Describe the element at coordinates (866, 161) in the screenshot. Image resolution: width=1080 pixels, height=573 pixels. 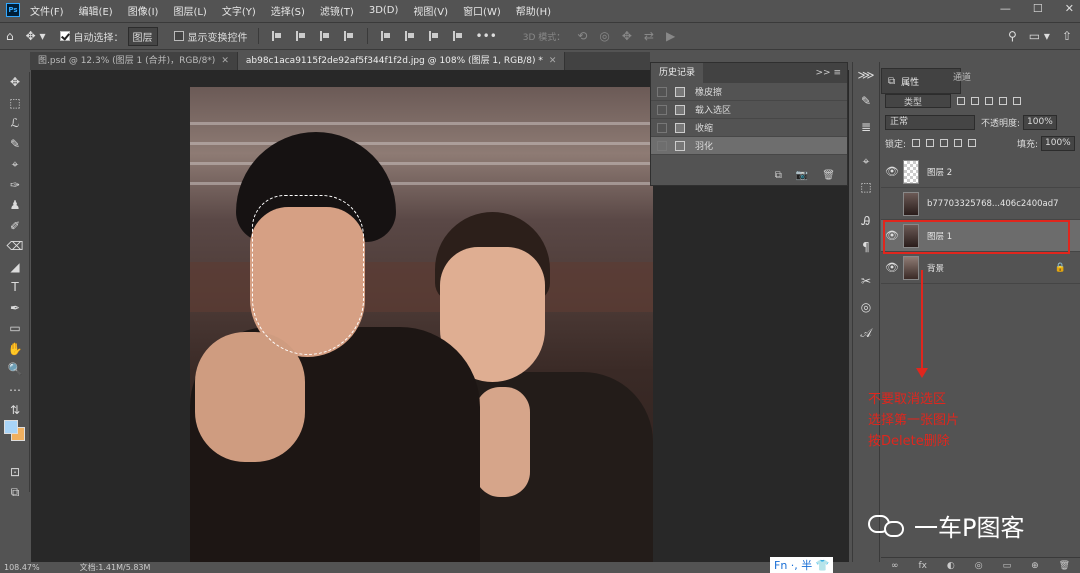
I see `clone-source-icon: ⌖` at that location.